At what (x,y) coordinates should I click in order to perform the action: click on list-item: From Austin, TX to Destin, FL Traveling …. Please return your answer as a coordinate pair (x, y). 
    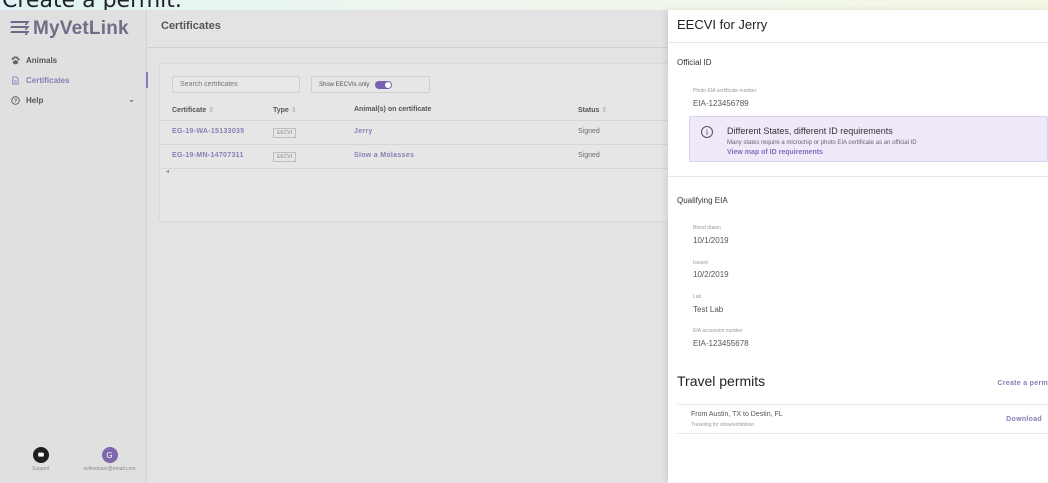
    Looking at the image, I should click on (862, 419).